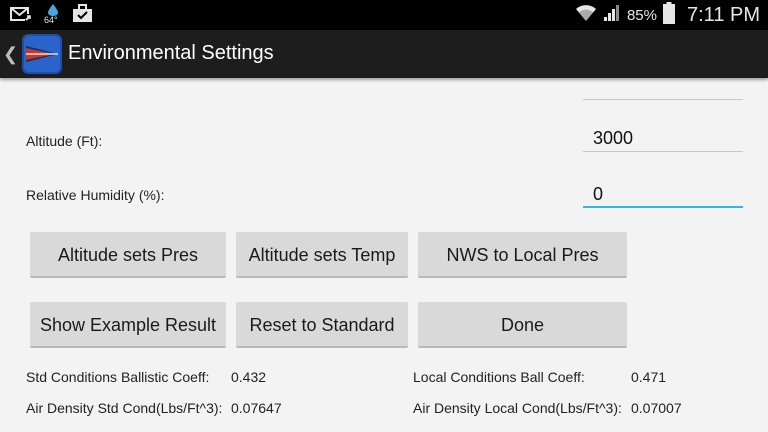 The image size is (768, 432). I want to click on air-density-local-label: Air Density Local Cond(Lbs/Ft^3):, so click(517, 408).